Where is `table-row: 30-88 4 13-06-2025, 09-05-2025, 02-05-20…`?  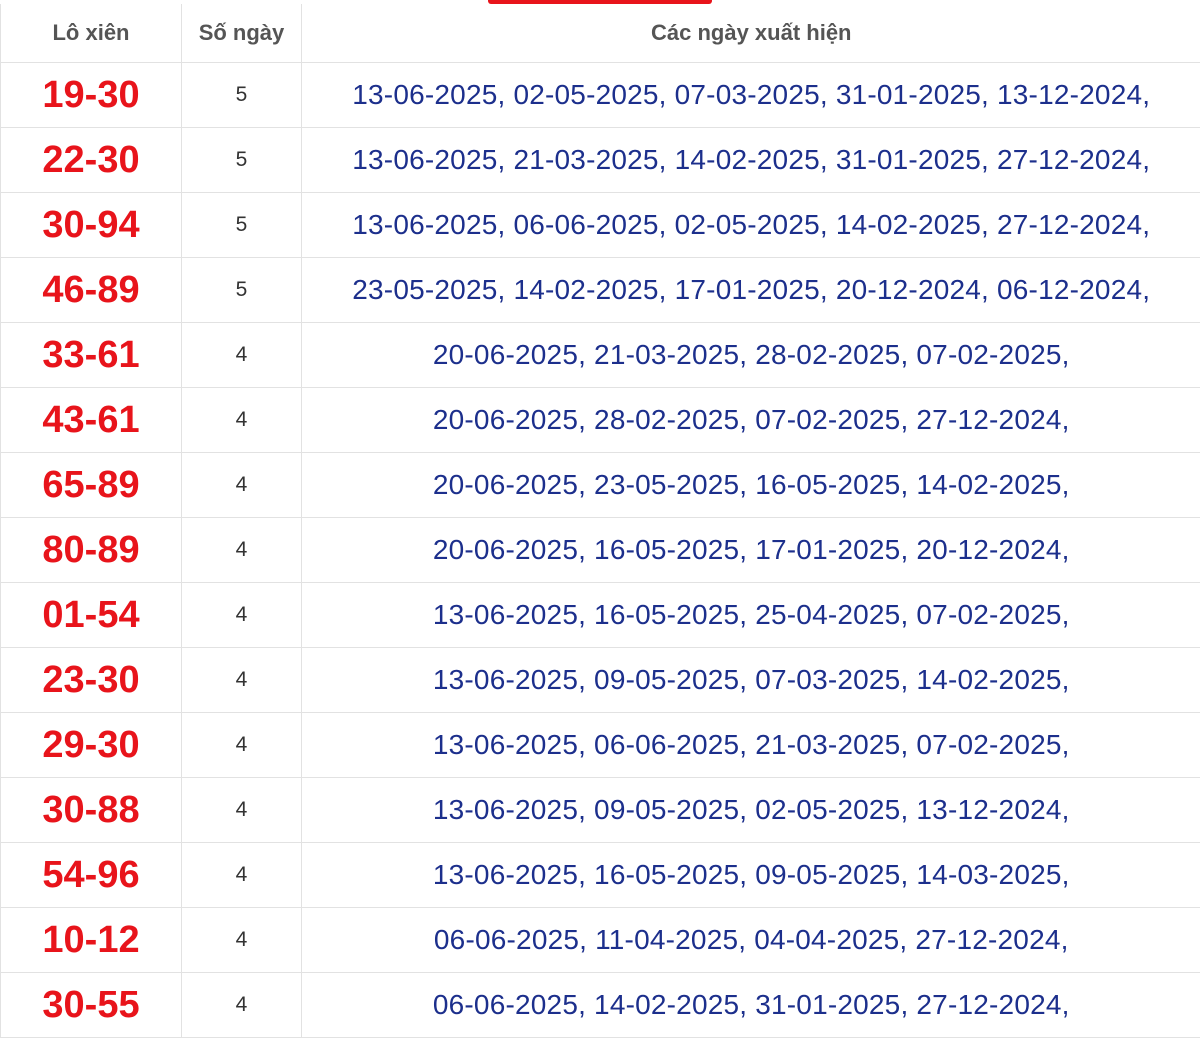 table-row: 30-88 4 13-06-2025, 09-05-2025, 02-05-20… is located at coordinates (600, 810).